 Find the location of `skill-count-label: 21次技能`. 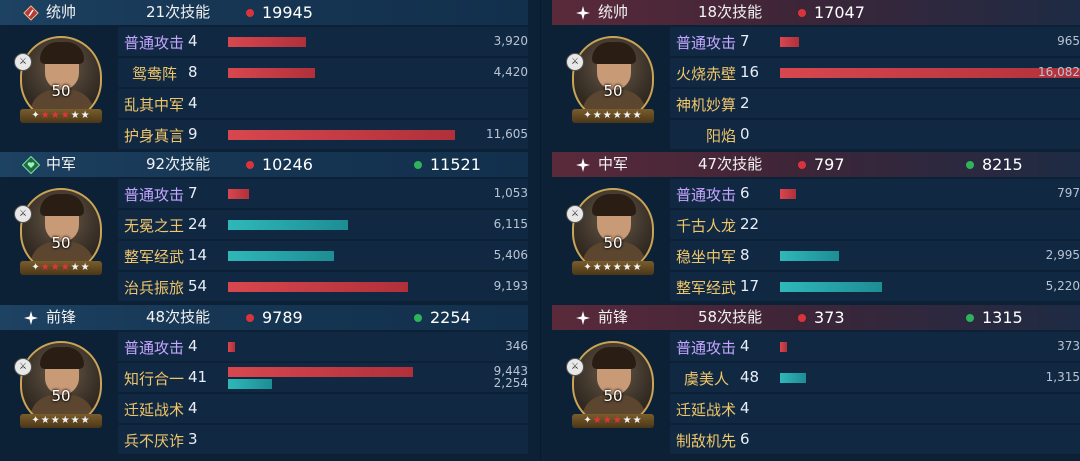

skill-count-label: 21次技能 is located at coordinates (178, 12).